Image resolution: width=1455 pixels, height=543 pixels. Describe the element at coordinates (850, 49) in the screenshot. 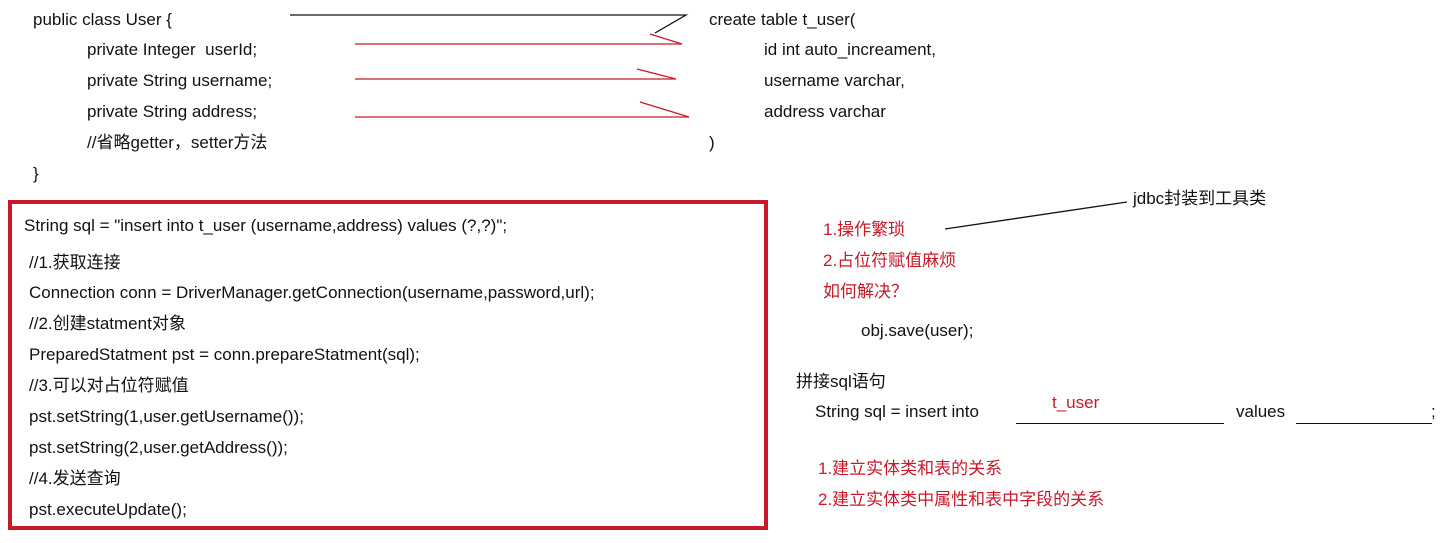

I see `column-id: id int auto_increament,` at that location.